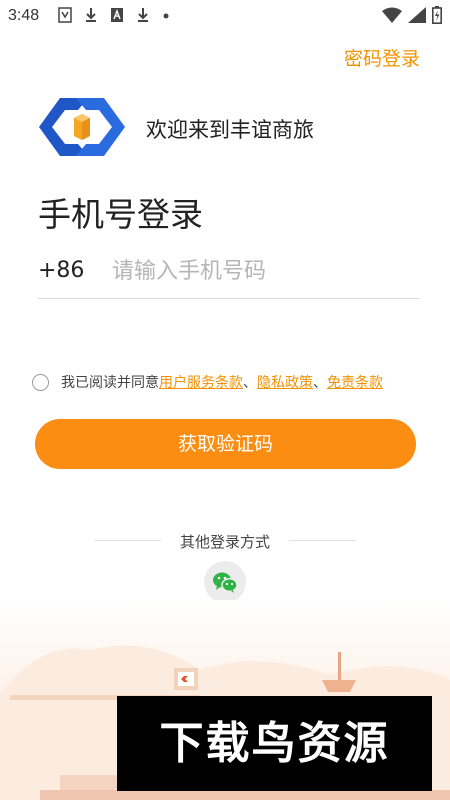 This screenshot has height=800, width=450. I want to click on battery-icon, so click(437, 15).